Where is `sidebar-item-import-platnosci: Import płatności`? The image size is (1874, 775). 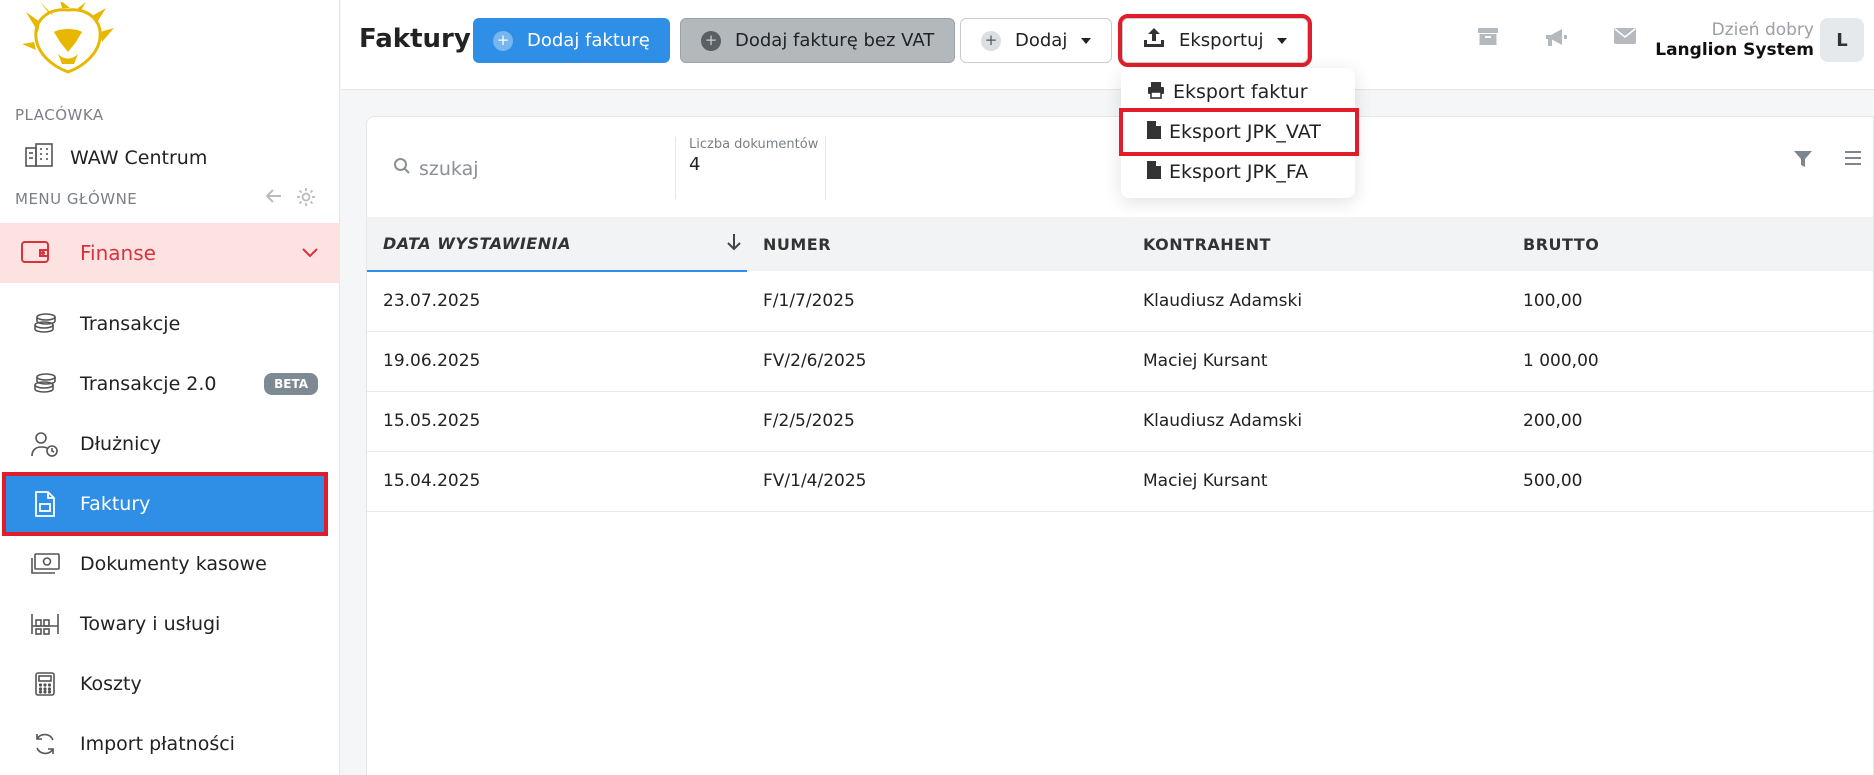 sidebar-item-import-platnosci: Import płatności is located at coordinates (170, 744).